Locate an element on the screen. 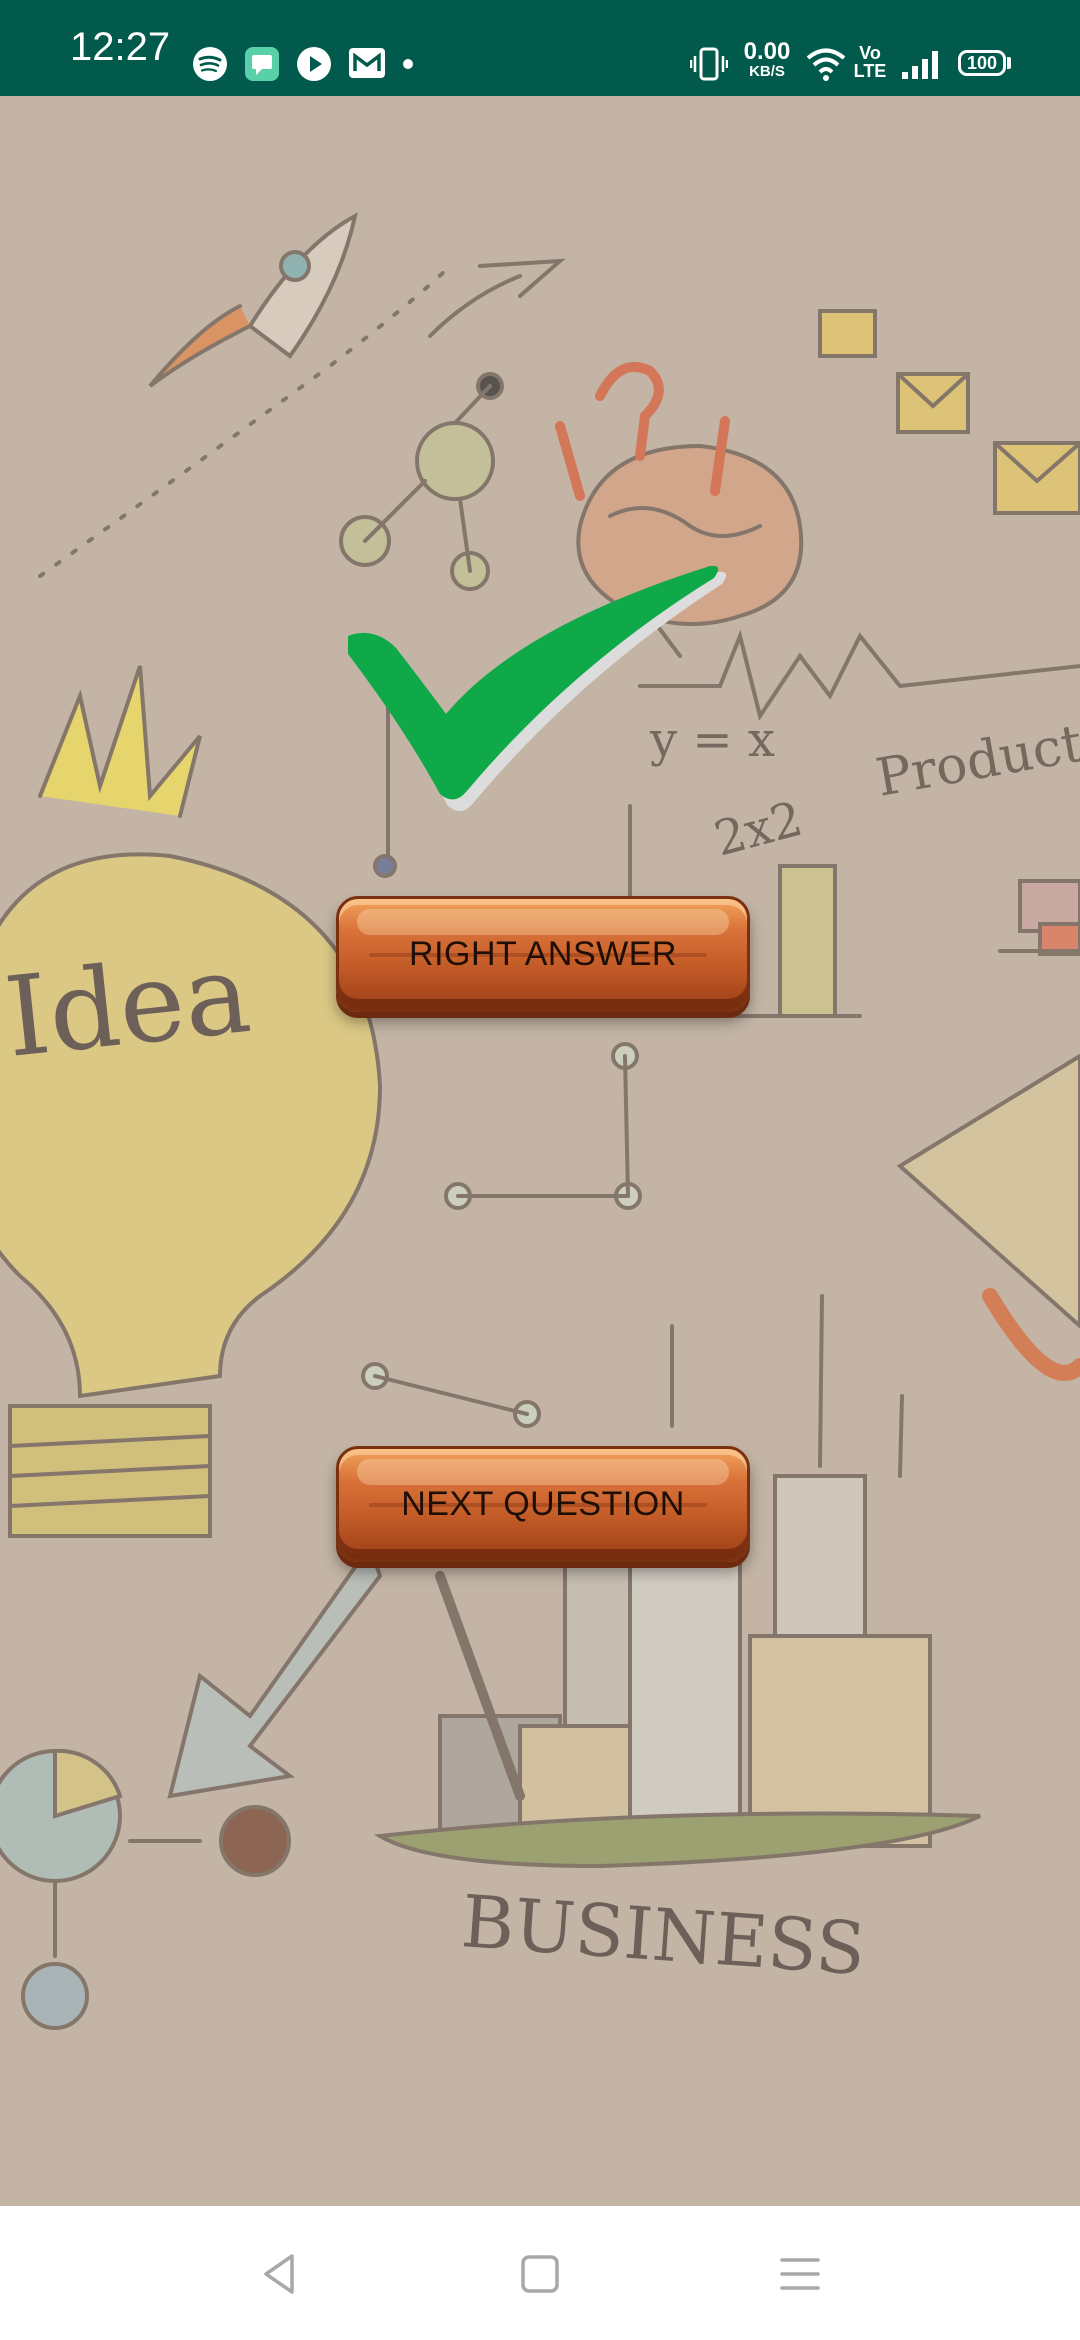 The height and width of the screenshot is (2340, 1080). lightbulb-doodle is located at coordinates (191, 1101).